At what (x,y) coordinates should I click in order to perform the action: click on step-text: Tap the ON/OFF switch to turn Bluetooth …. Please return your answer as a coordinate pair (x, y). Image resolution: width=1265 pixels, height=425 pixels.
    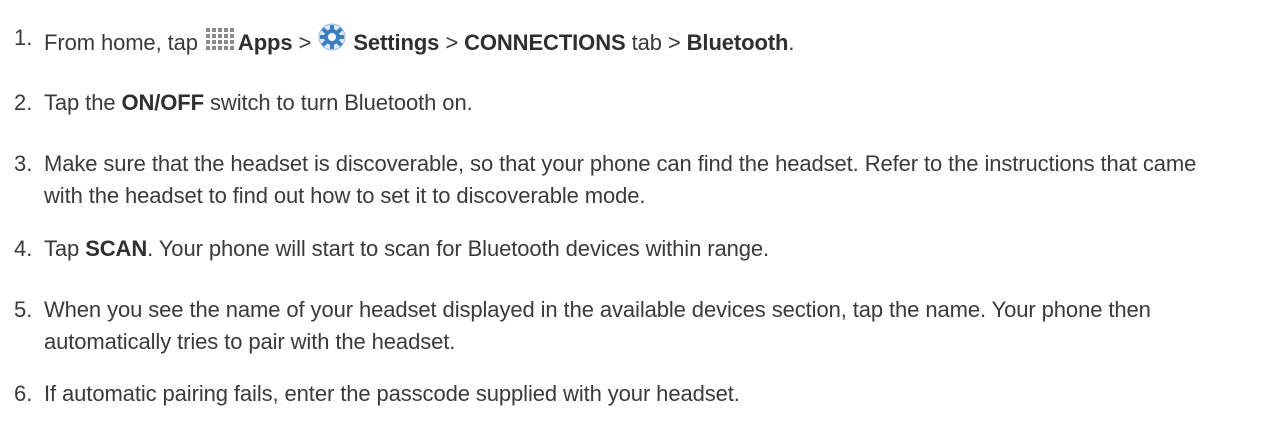
    Looking at the image, I should click on (258, 102).